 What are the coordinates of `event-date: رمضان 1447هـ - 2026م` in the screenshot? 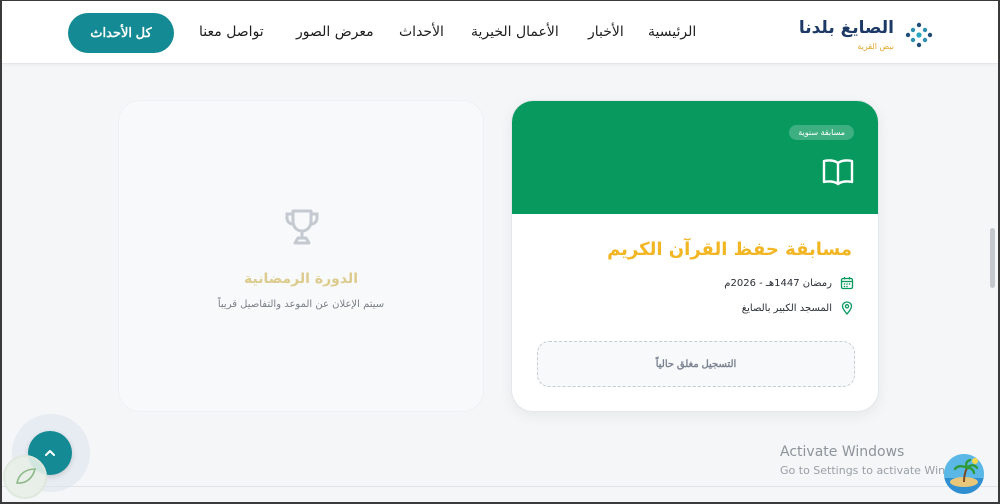 It's located at (778, 283).